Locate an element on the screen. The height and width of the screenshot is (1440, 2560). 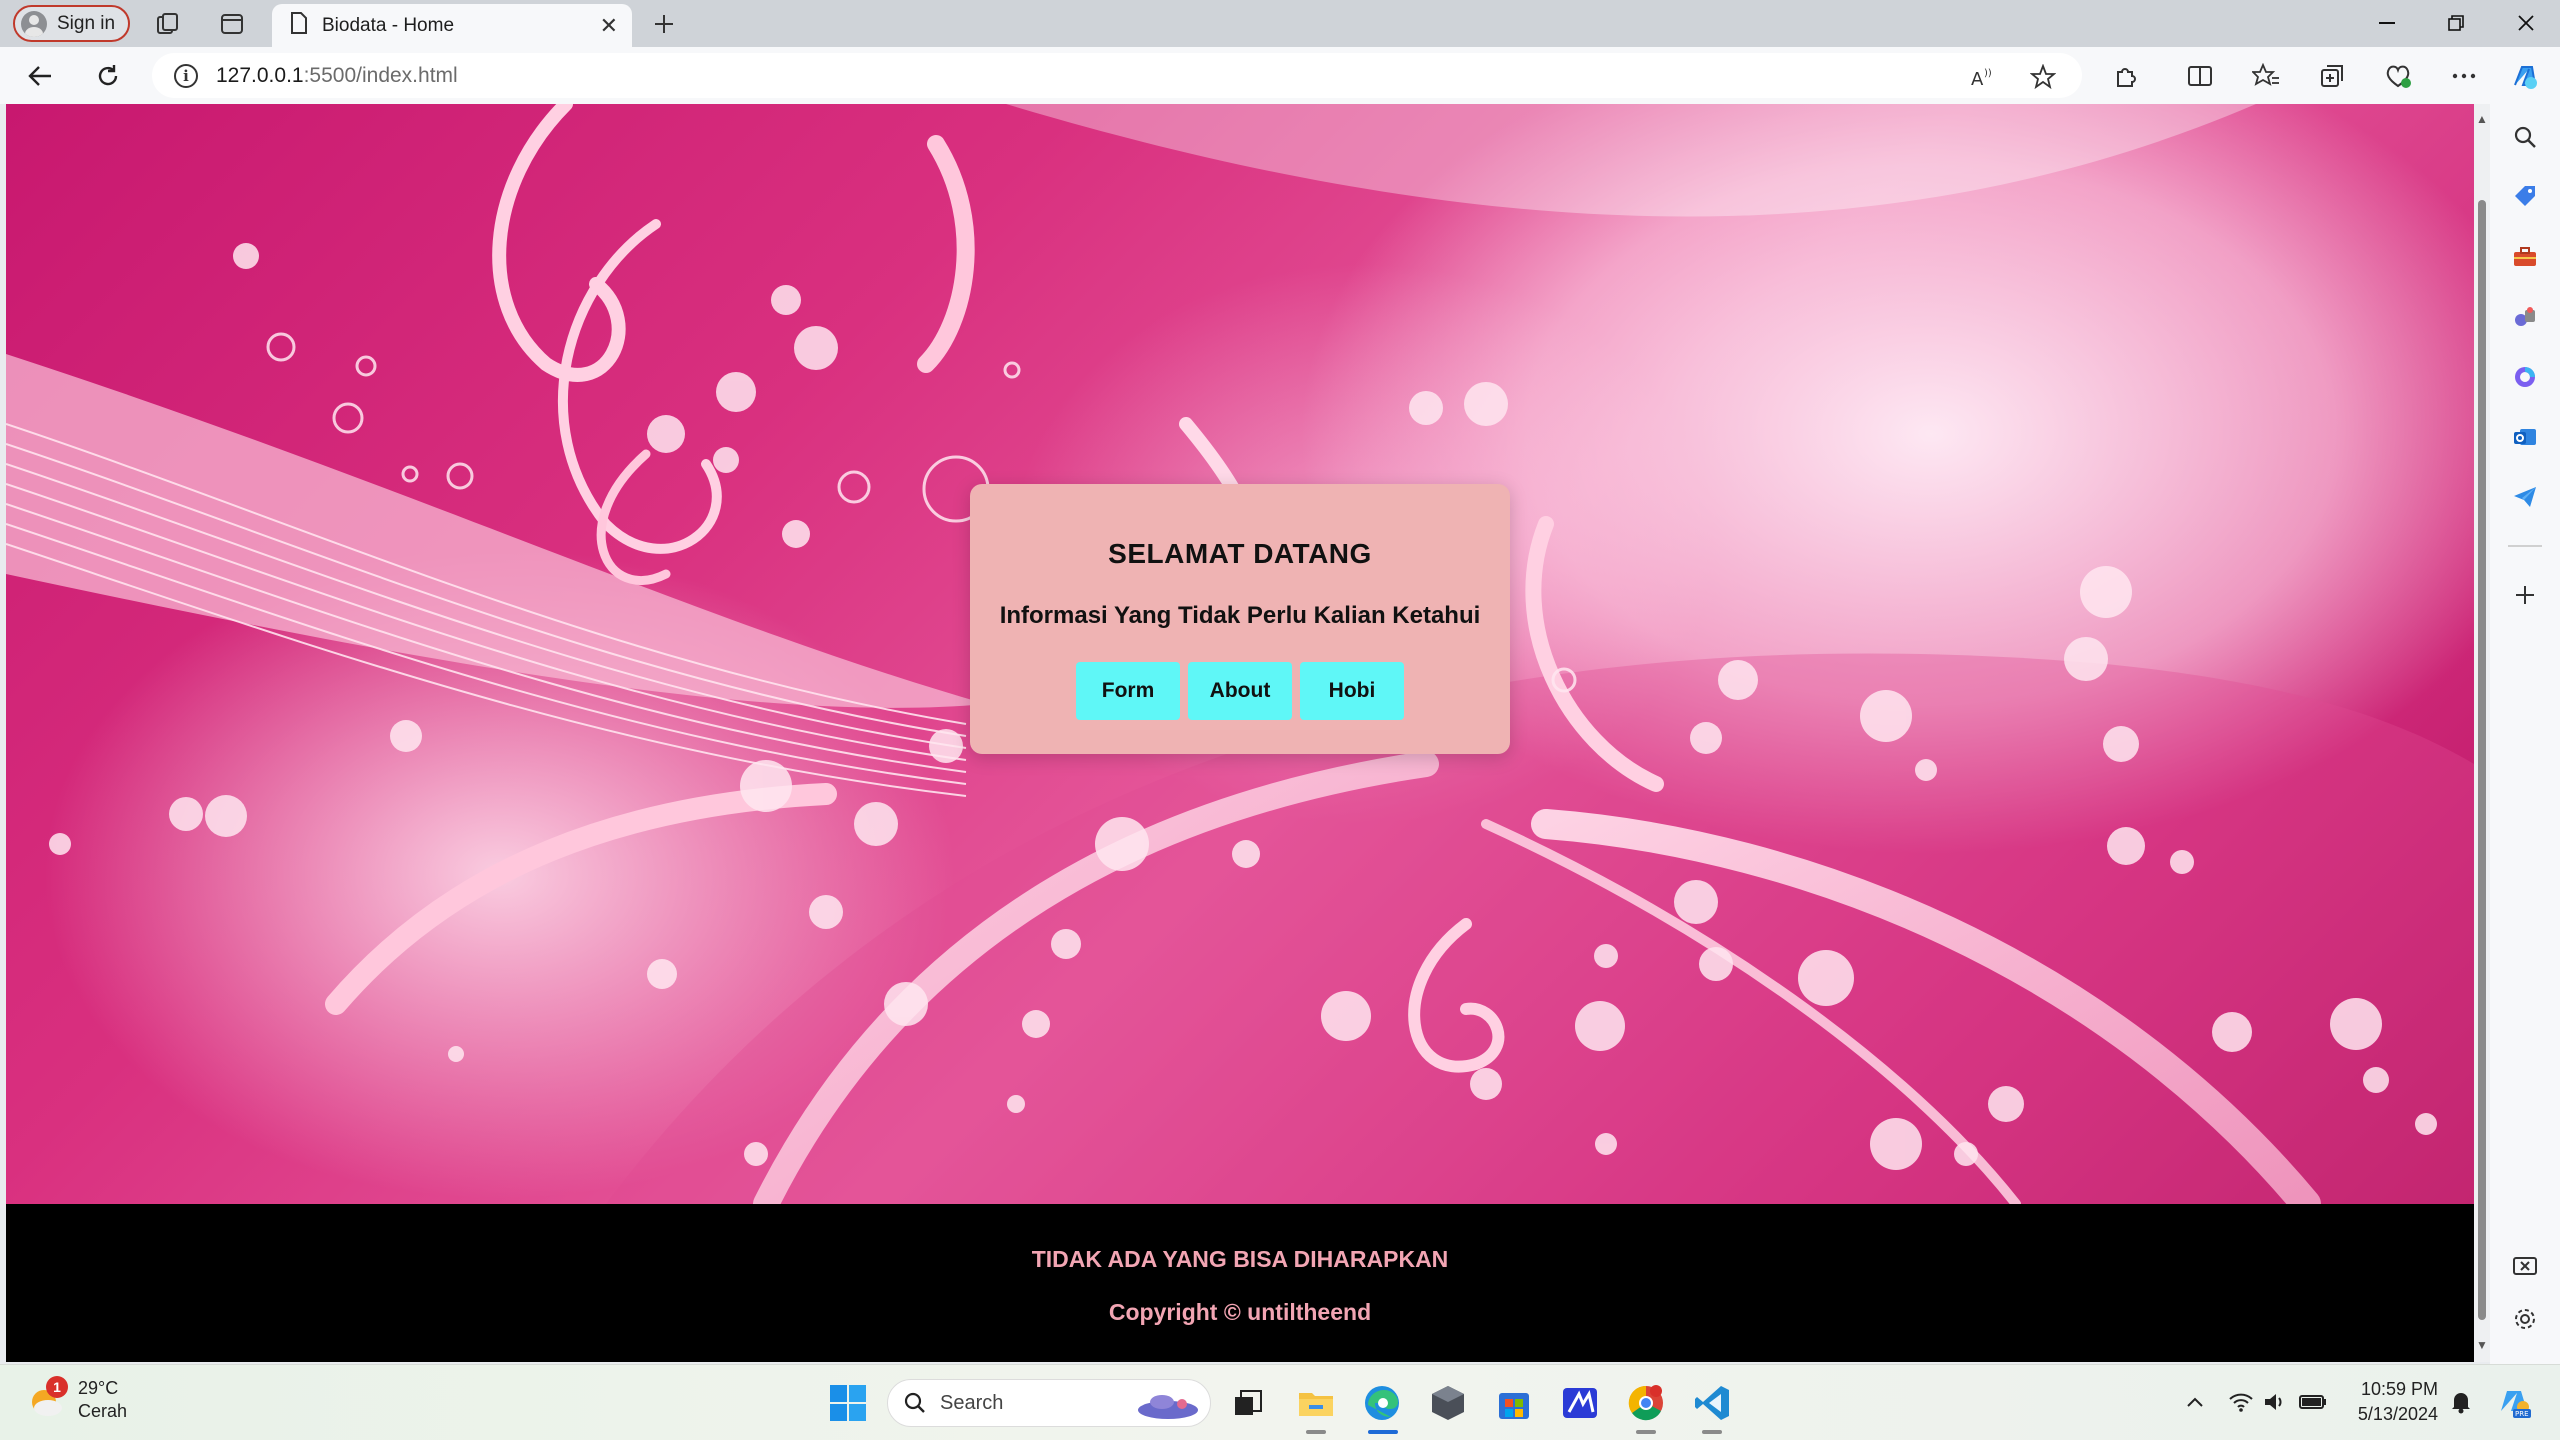
task-view-icon is located at coordinates (1248, 1403).